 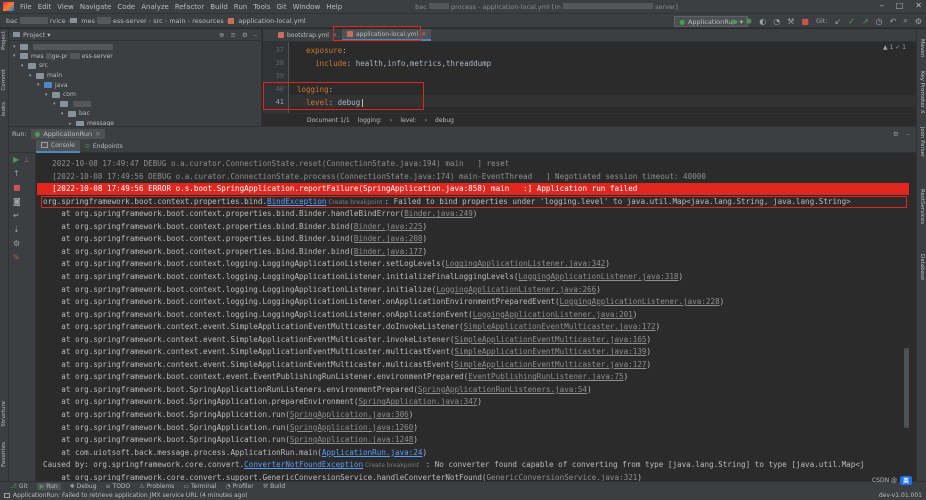 What do you see at coordinates (208, 21) in the screenshot?
I see `breadcrumb-item: resources` at bounding box center [208, 21].